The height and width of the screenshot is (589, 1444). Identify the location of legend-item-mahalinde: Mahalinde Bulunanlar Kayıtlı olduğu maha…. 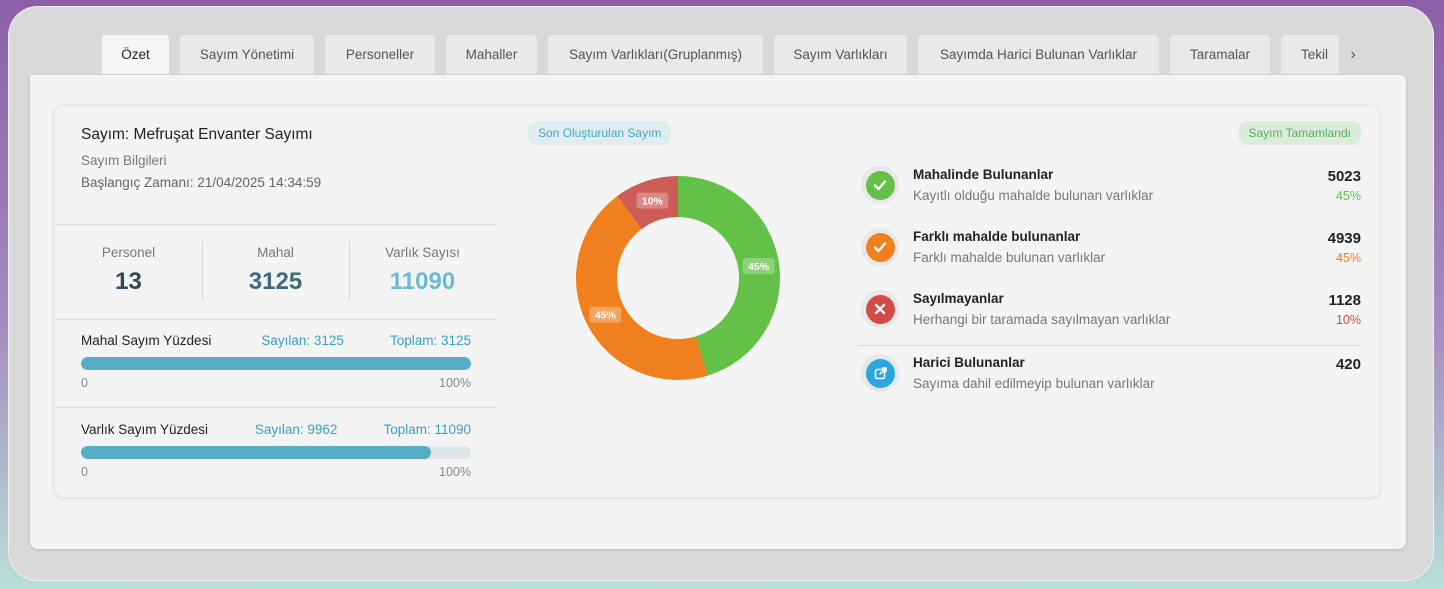
(1109, 189).